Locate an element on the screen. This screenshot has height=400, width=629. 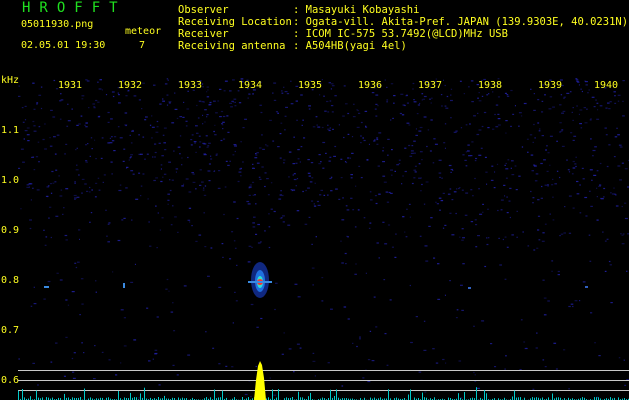
y-tick-label: 0.9 is located at coordinates (10, 230).